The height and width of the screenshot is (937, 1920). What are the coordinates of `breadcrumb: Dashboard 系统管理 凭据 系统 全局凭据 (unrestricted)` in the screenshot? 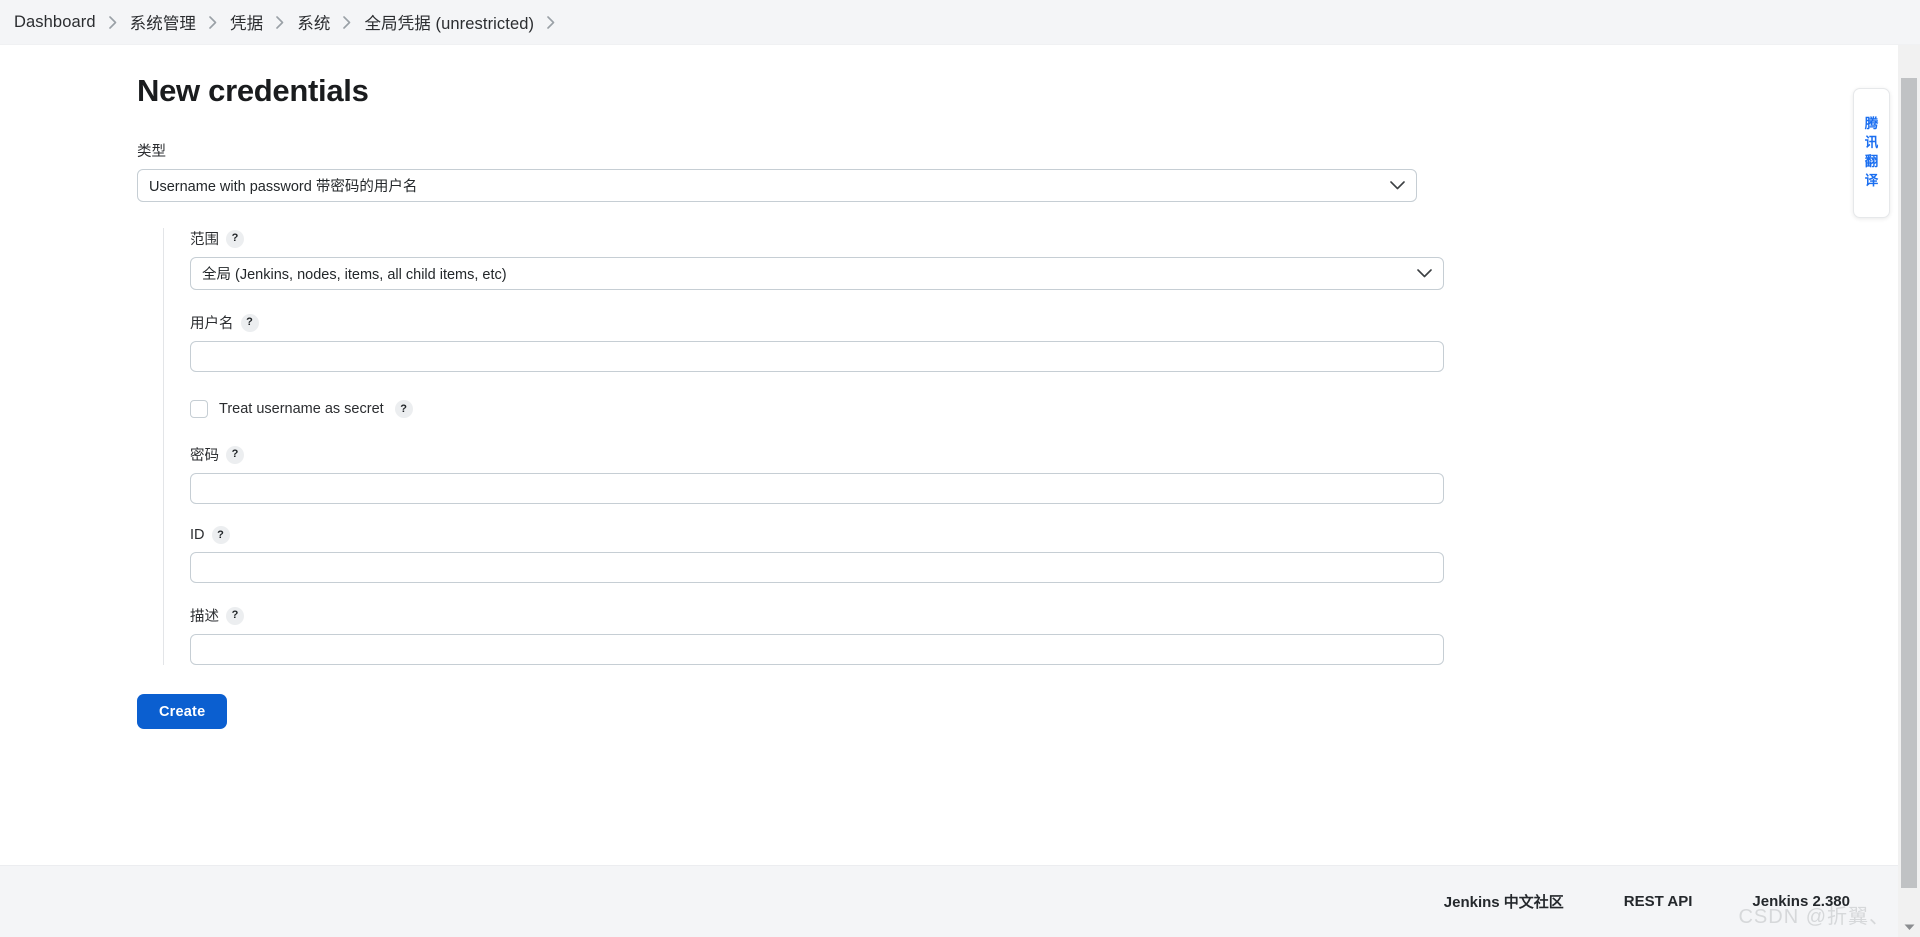 It's located at (960, 22).